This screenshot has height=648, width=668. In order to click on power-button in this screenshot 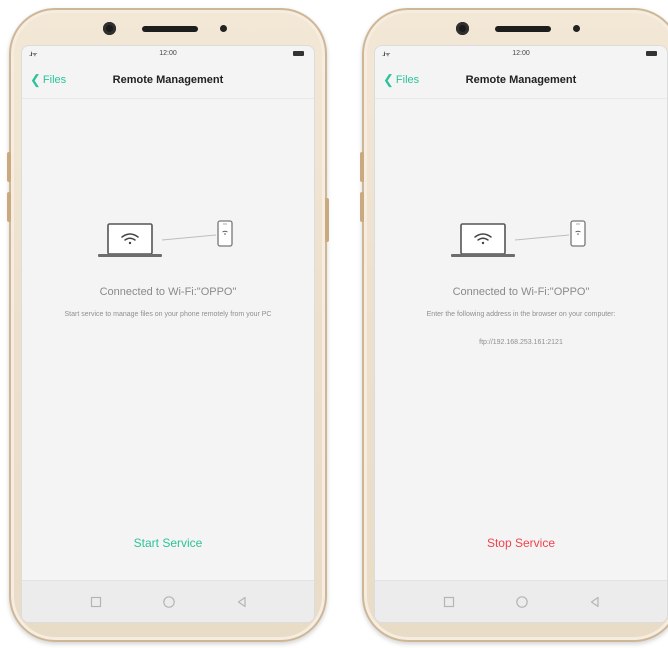, I will do `click(327, 220)`.